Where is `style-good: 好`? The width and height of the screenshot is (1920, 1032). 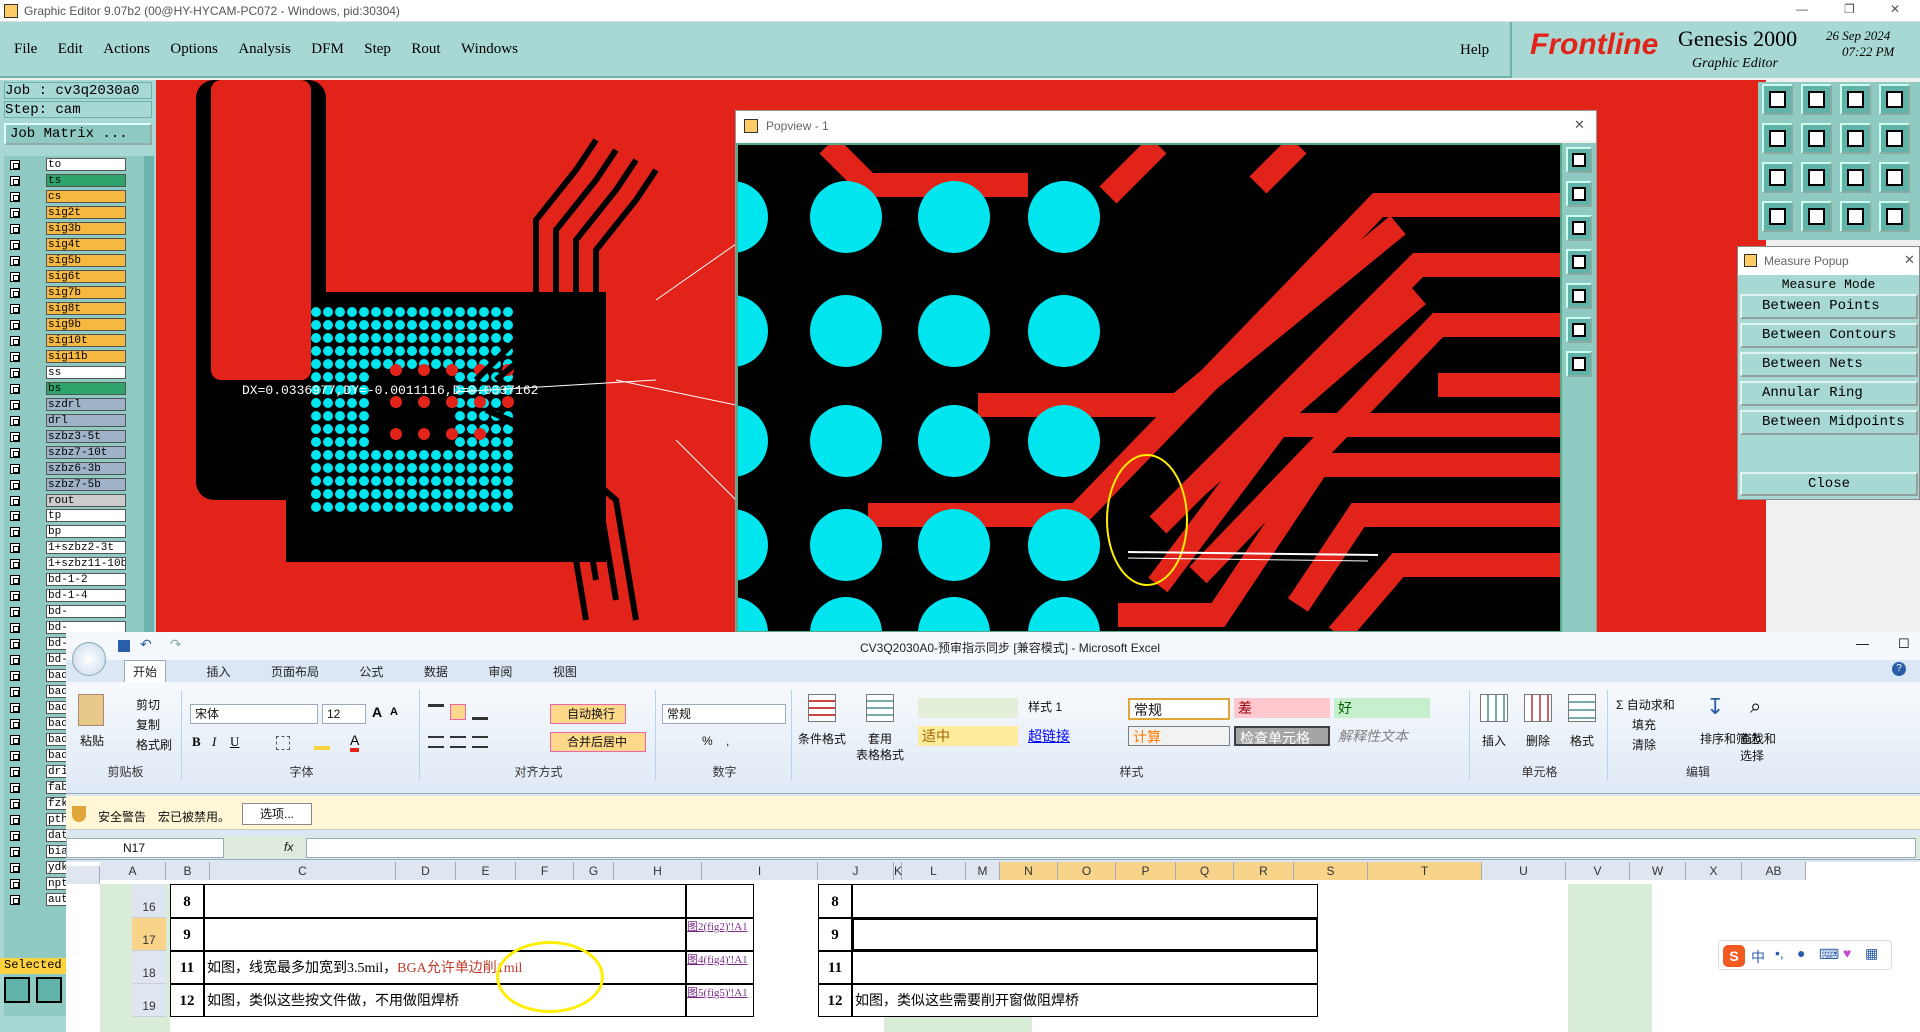 style-good: 好 is located at coordinates (1382, 708).